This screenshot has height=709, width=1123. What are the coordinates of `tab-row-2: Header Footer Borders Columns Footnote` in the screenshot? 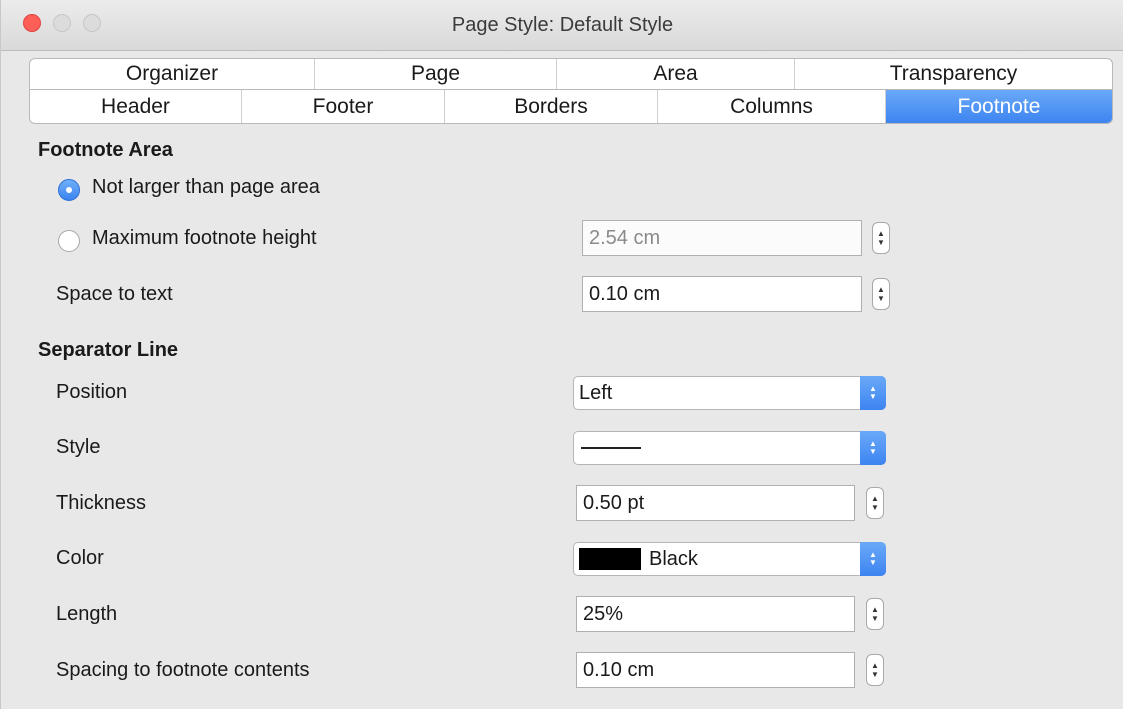 It's located at (571, 107).